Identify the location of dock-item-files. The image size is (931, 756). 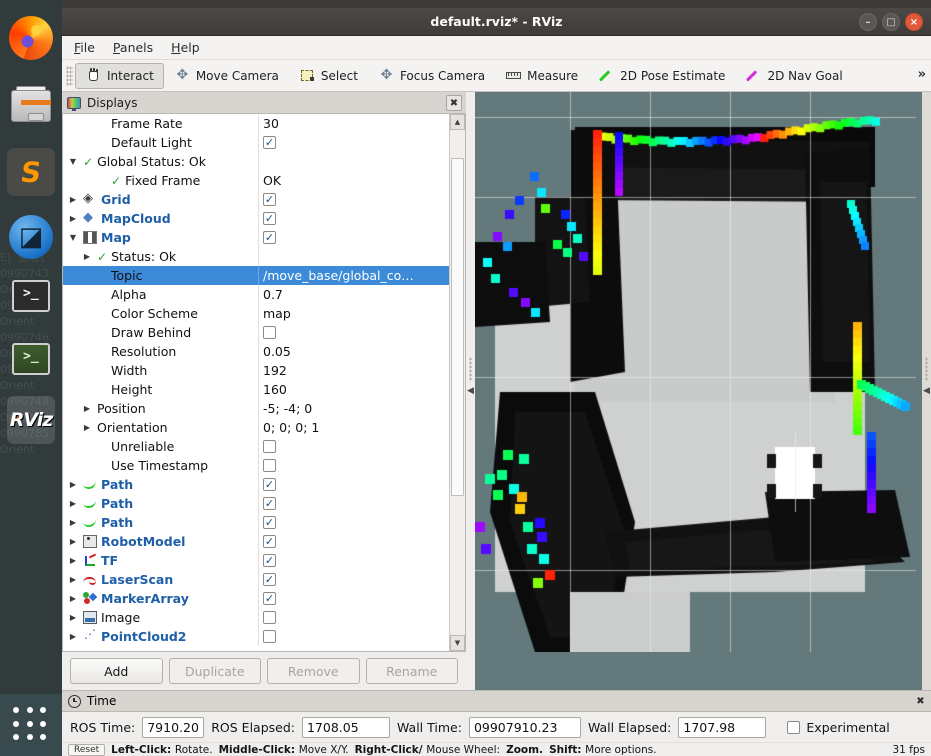
(31, 106).